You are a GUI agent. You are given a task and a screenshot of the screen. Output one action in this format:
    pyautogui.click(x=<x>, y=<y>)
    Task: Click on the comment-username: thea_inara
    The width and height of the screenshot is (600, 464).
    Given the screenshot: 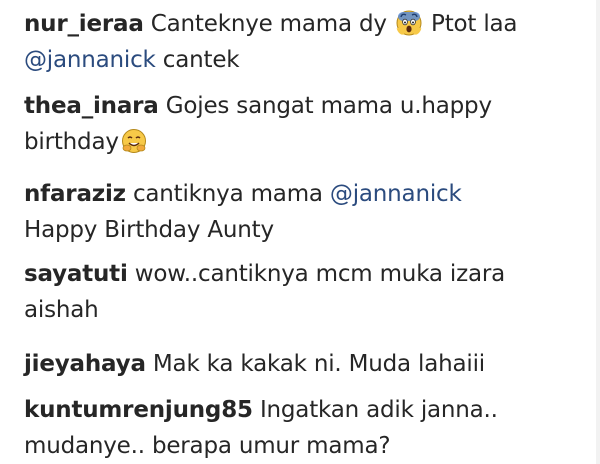 What is the action you would take?
    pyautogui.click(x=91, y=106)
    